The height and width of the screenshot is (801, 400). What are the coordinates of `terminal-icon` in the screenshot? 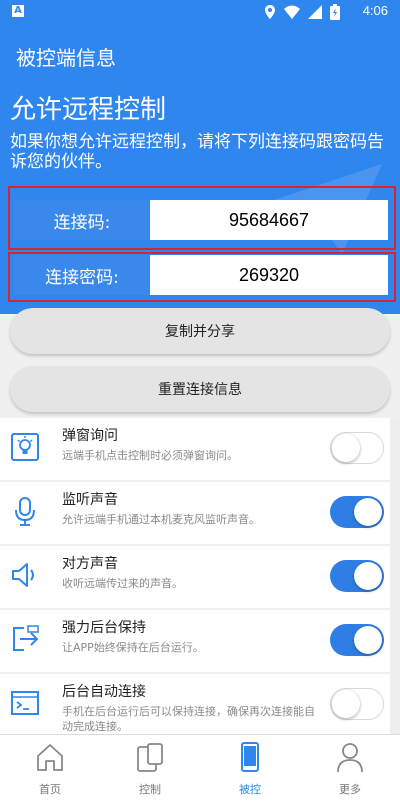 It's located at (25, 703).